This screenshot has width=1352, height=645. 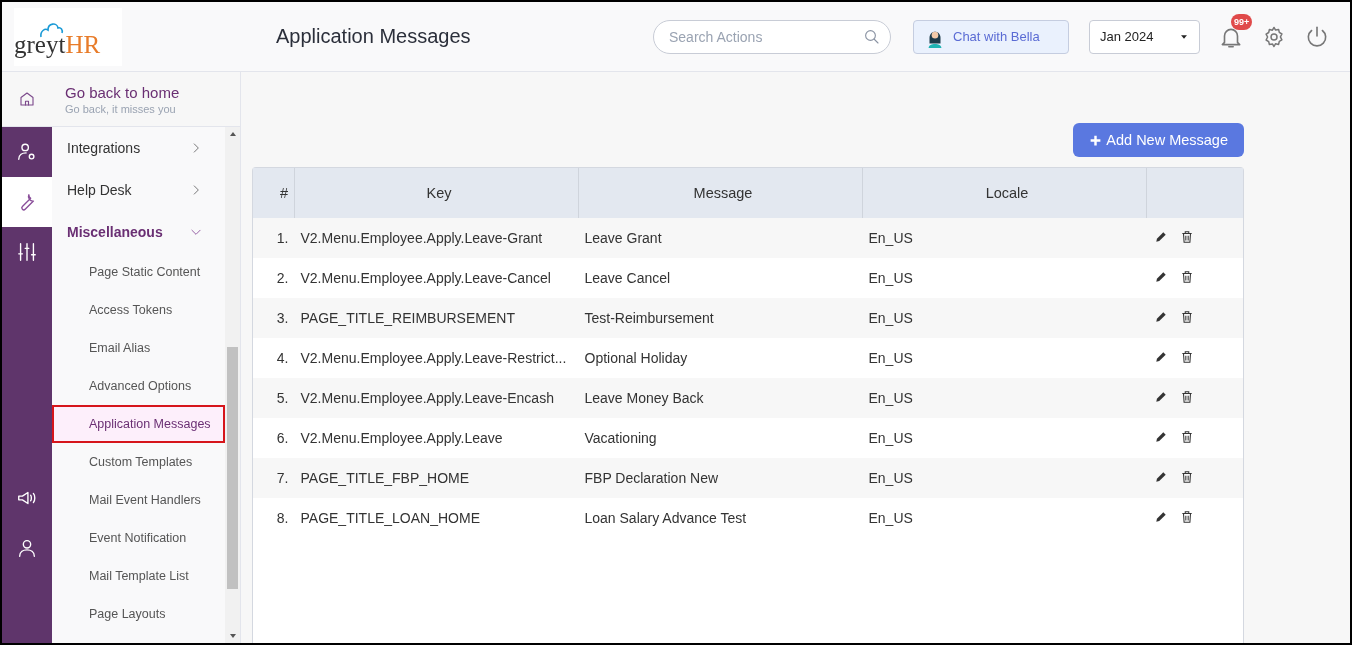 What do you see at coordinates (720, 358) in the screenshot?
I see `table-cell: Optional Holiday` at bounding box center [720, 358].